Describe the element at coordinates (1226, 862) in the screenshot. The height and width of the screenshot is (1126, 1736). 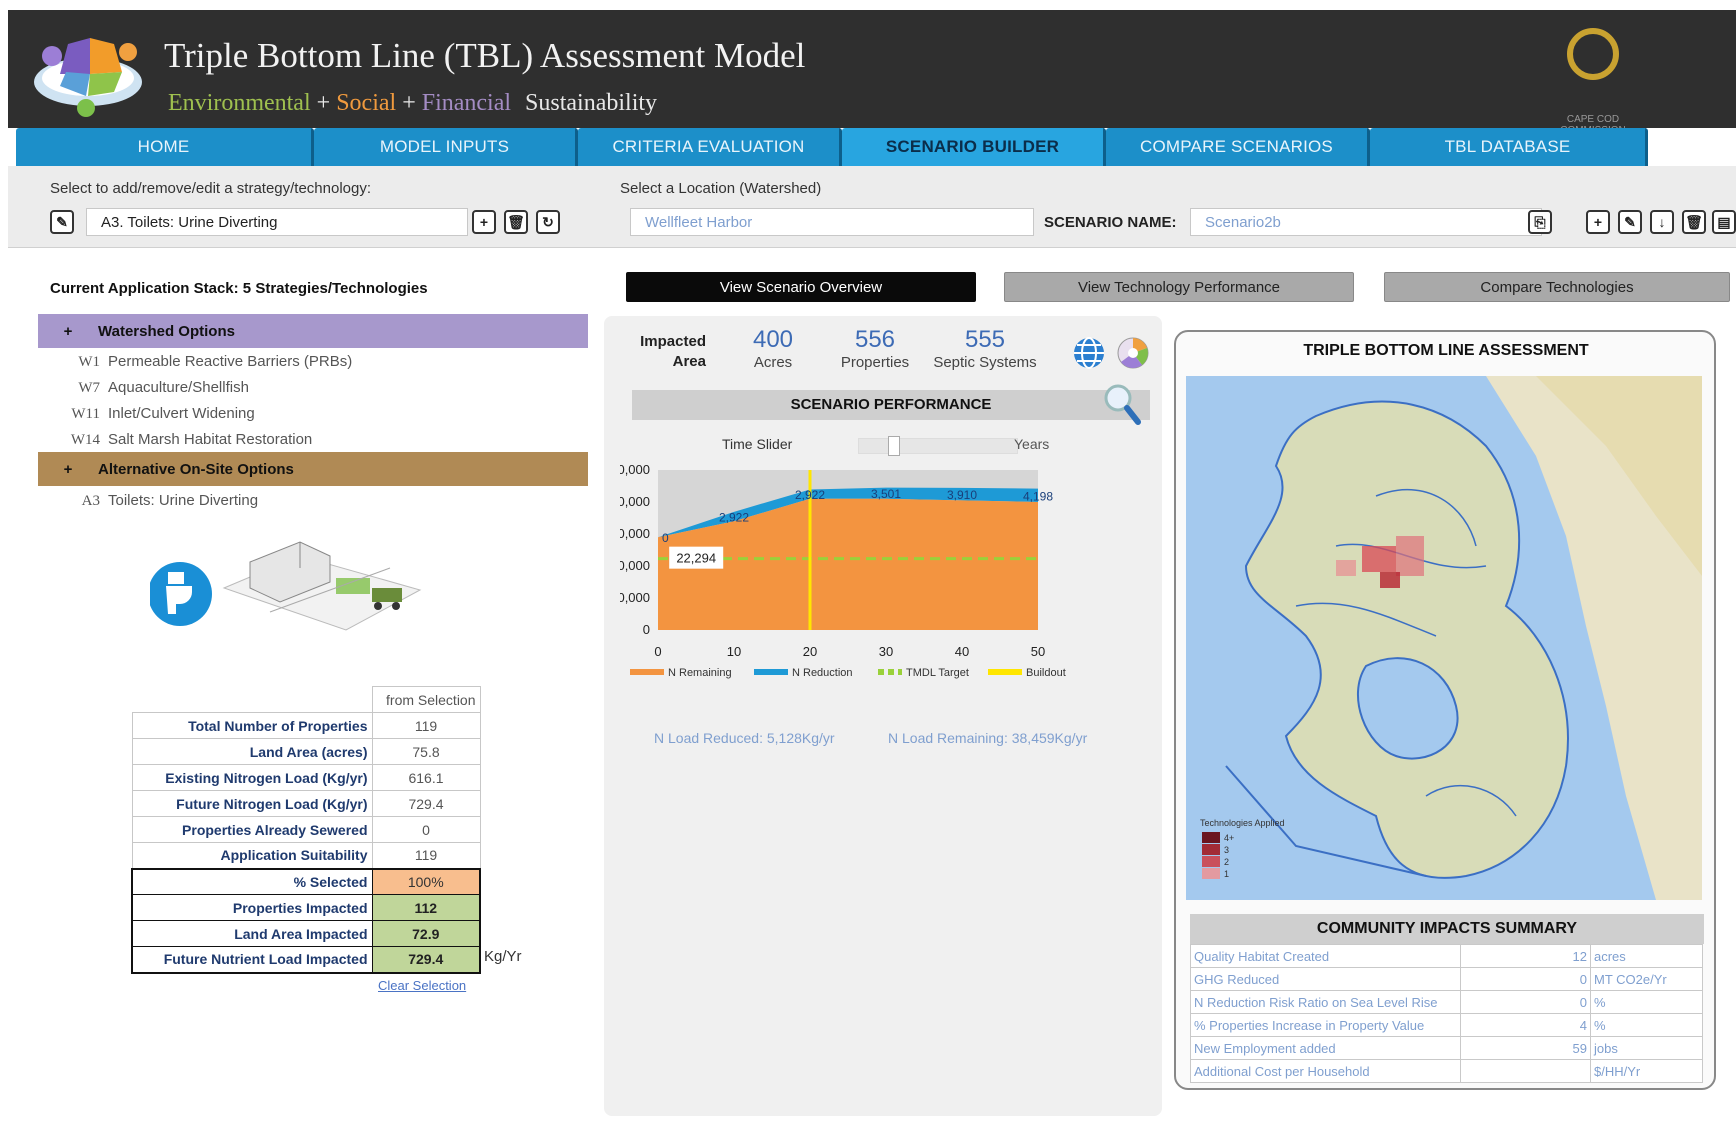
I see `map-legend-item: 2` at that location.